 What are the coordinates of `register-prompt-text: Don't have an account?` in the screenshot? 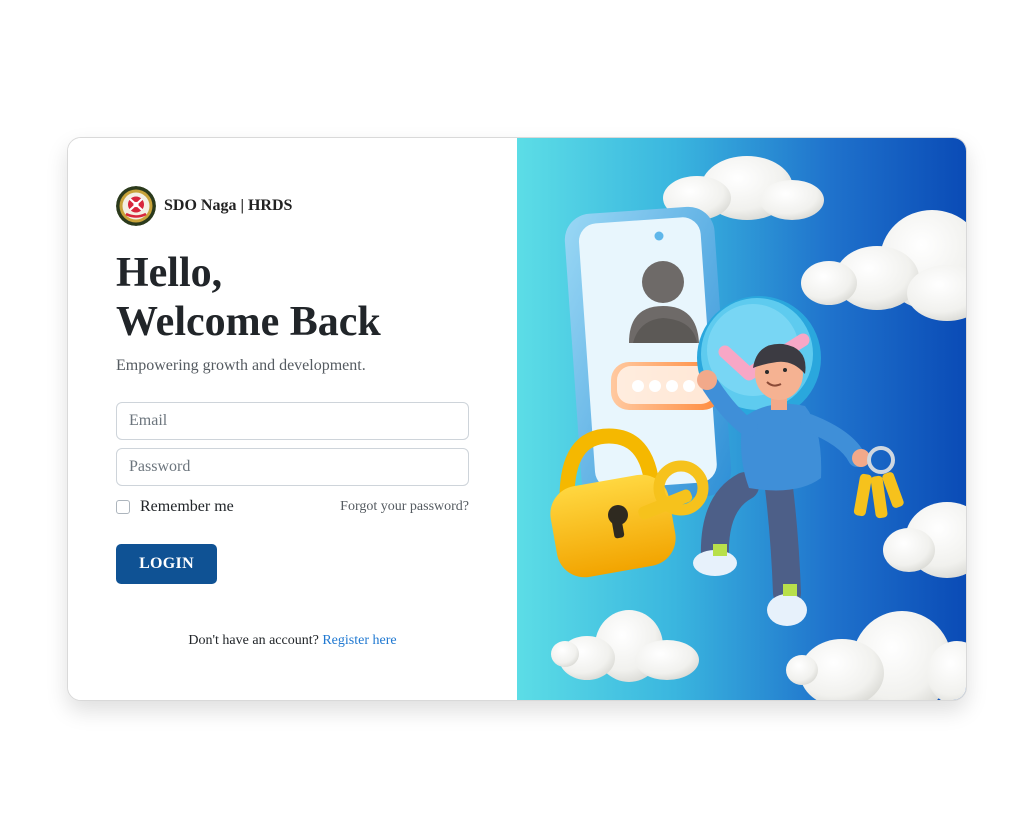 It's located at (253, 640).